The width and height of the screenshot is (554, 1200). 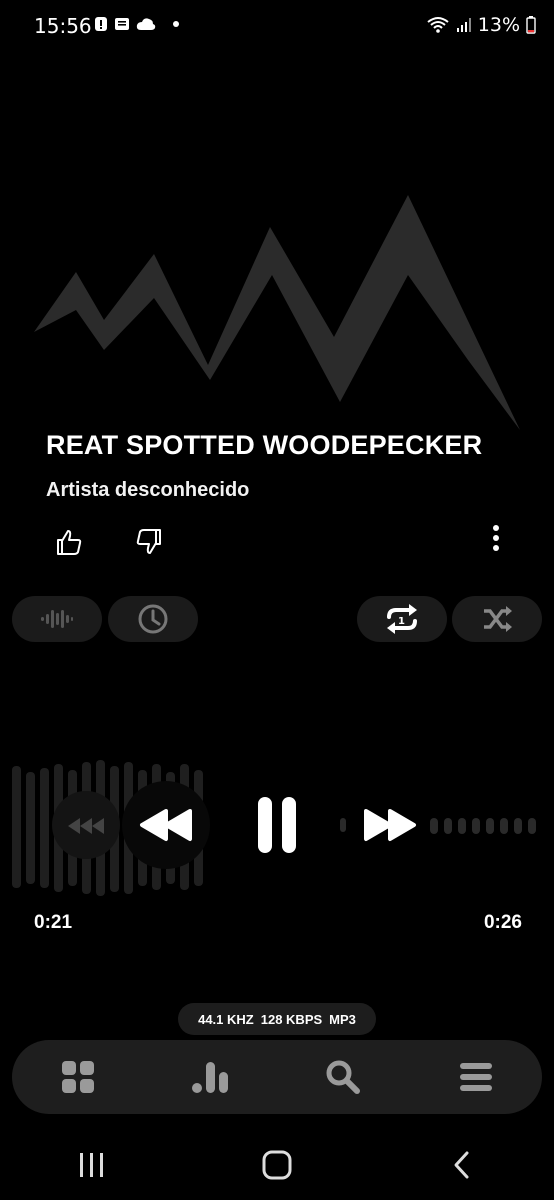 What do you see at coordinates (502, 922) in the screenshot?
I see `remaining-time: 0:26` at bounding box center [502, 922].